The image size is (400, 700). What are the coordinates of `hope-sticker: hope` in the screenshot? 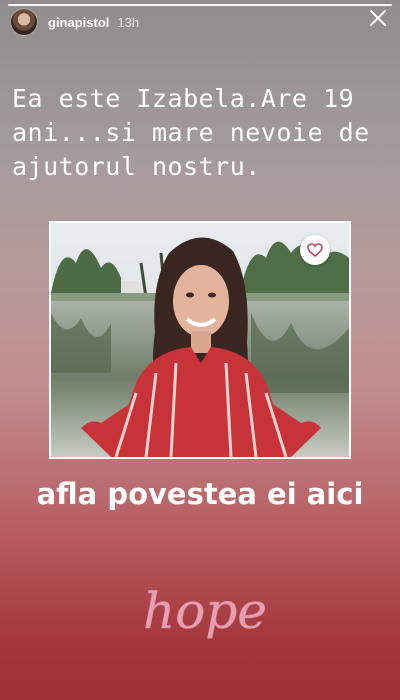 It's located at (205, 611).